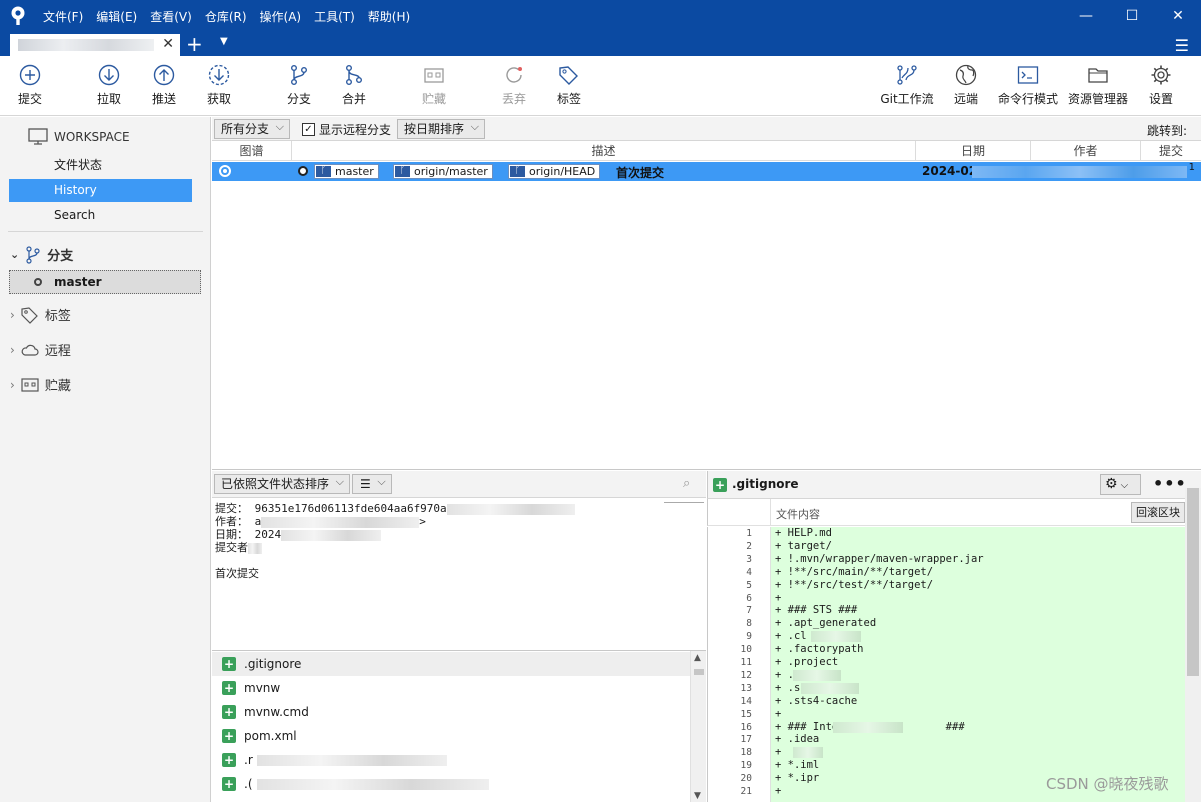 This screenshot has width=1201, height=802. Describe the element at coordinates (966, 85) in the screenshot. I see `remote-button: 远端` at that location.